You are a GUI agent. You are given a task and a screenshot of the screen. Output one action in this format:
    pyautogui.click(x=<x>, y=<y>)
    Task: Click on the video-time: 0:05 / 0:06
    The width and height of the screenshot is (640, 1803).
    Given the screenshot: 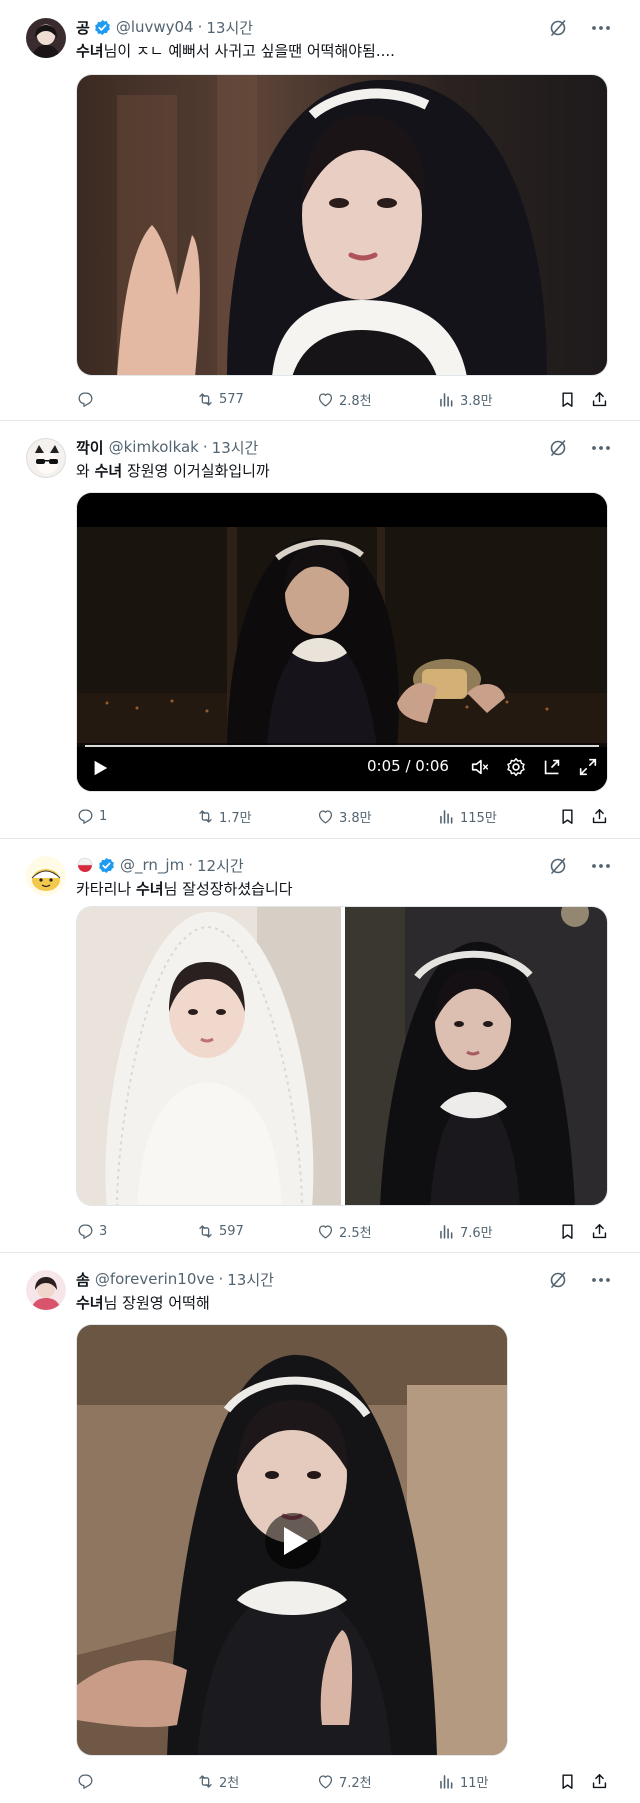 What is the action you would take?
    pyautogui.click(x=408, y=766)
    